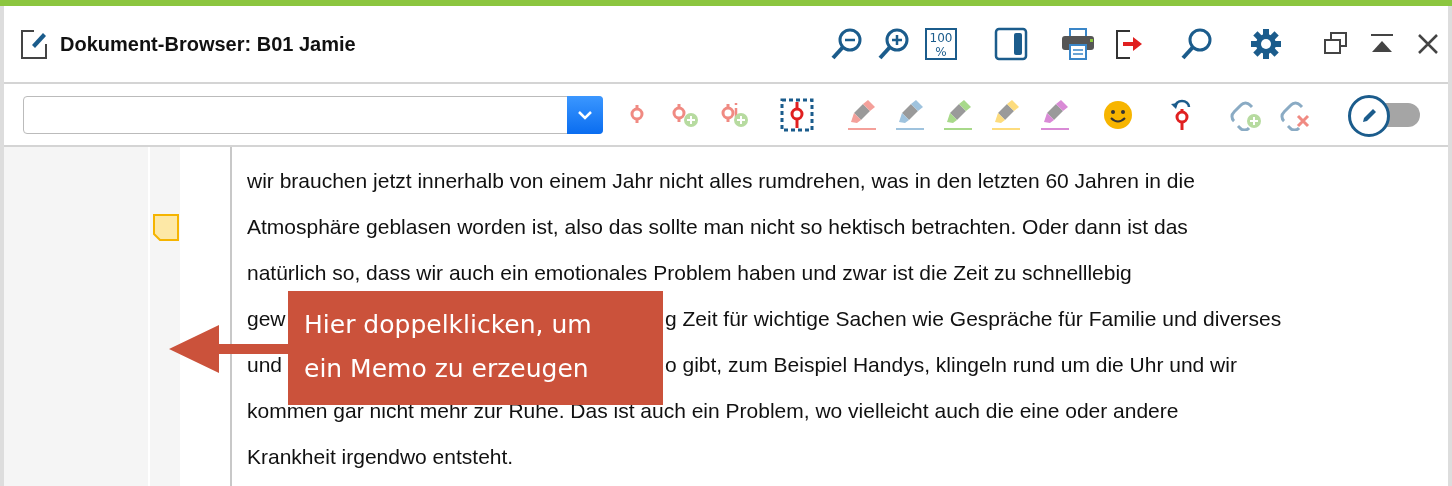  What do you see at coordinates (380, 457) in the screenshot?
I see `document-text: Krankheit irgendwo entsteht.` at bounding box center [380, 457].